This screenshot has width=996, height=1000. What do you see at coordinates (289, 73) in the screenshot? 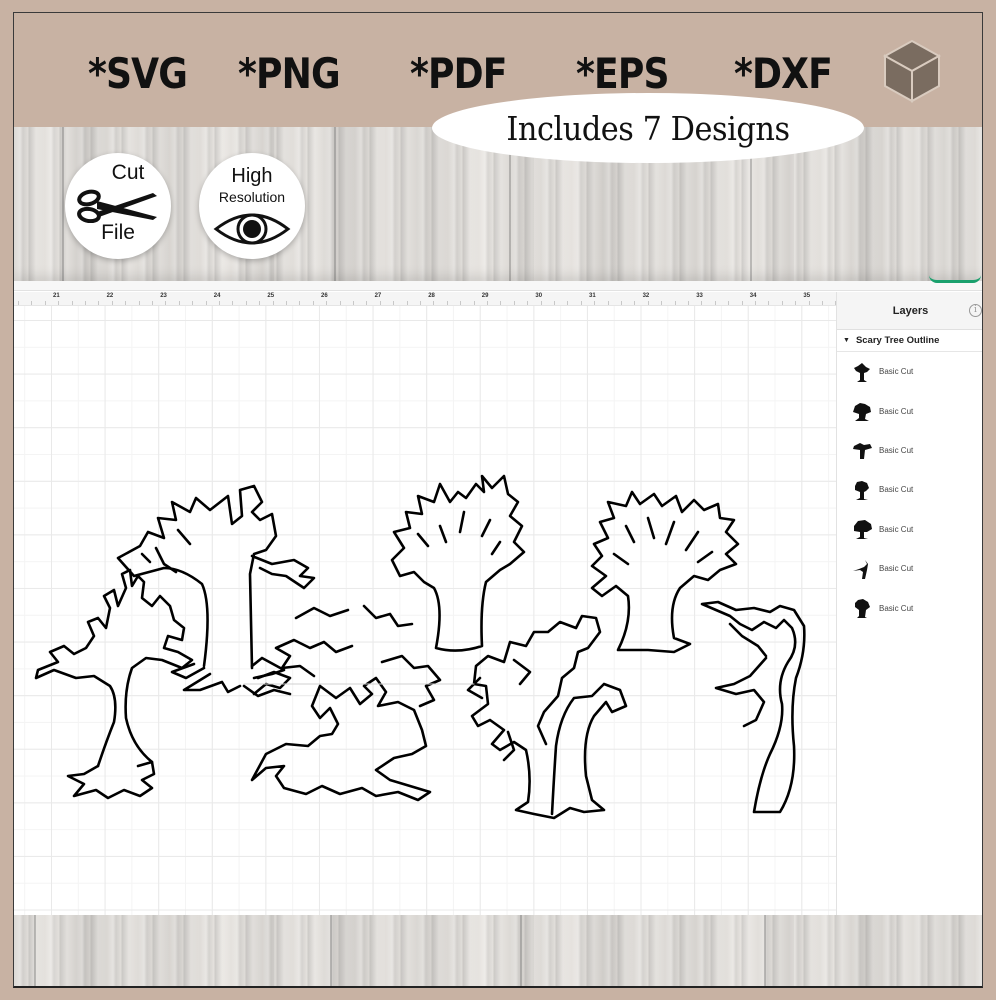
I see `format-png: *PNG` at bounding box center [289, 73].